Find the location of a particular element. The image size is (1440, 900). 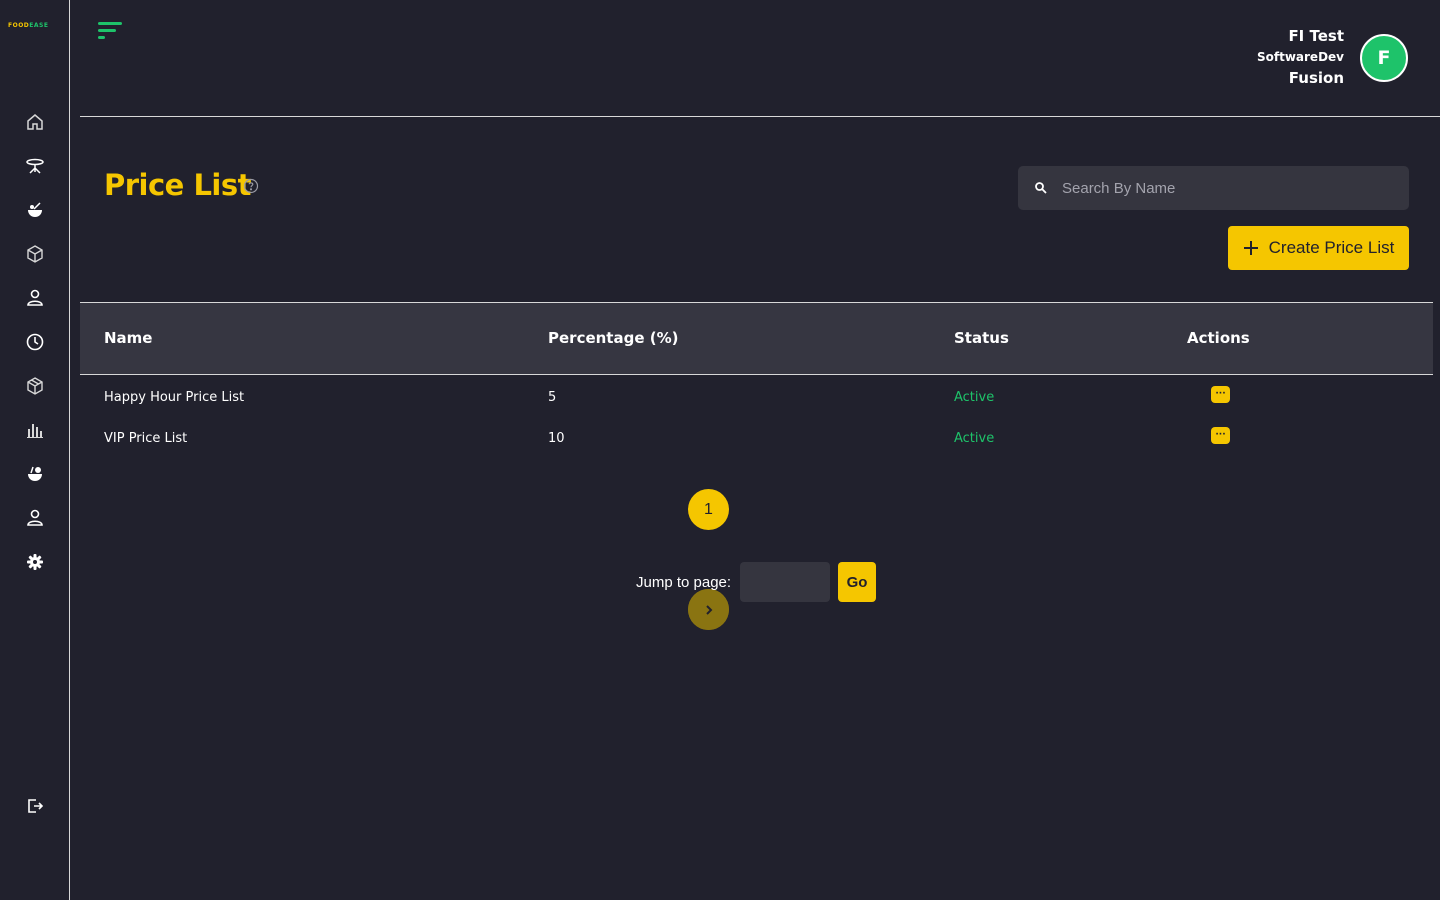

sidebar-nav is located at coordinates (35, 342).